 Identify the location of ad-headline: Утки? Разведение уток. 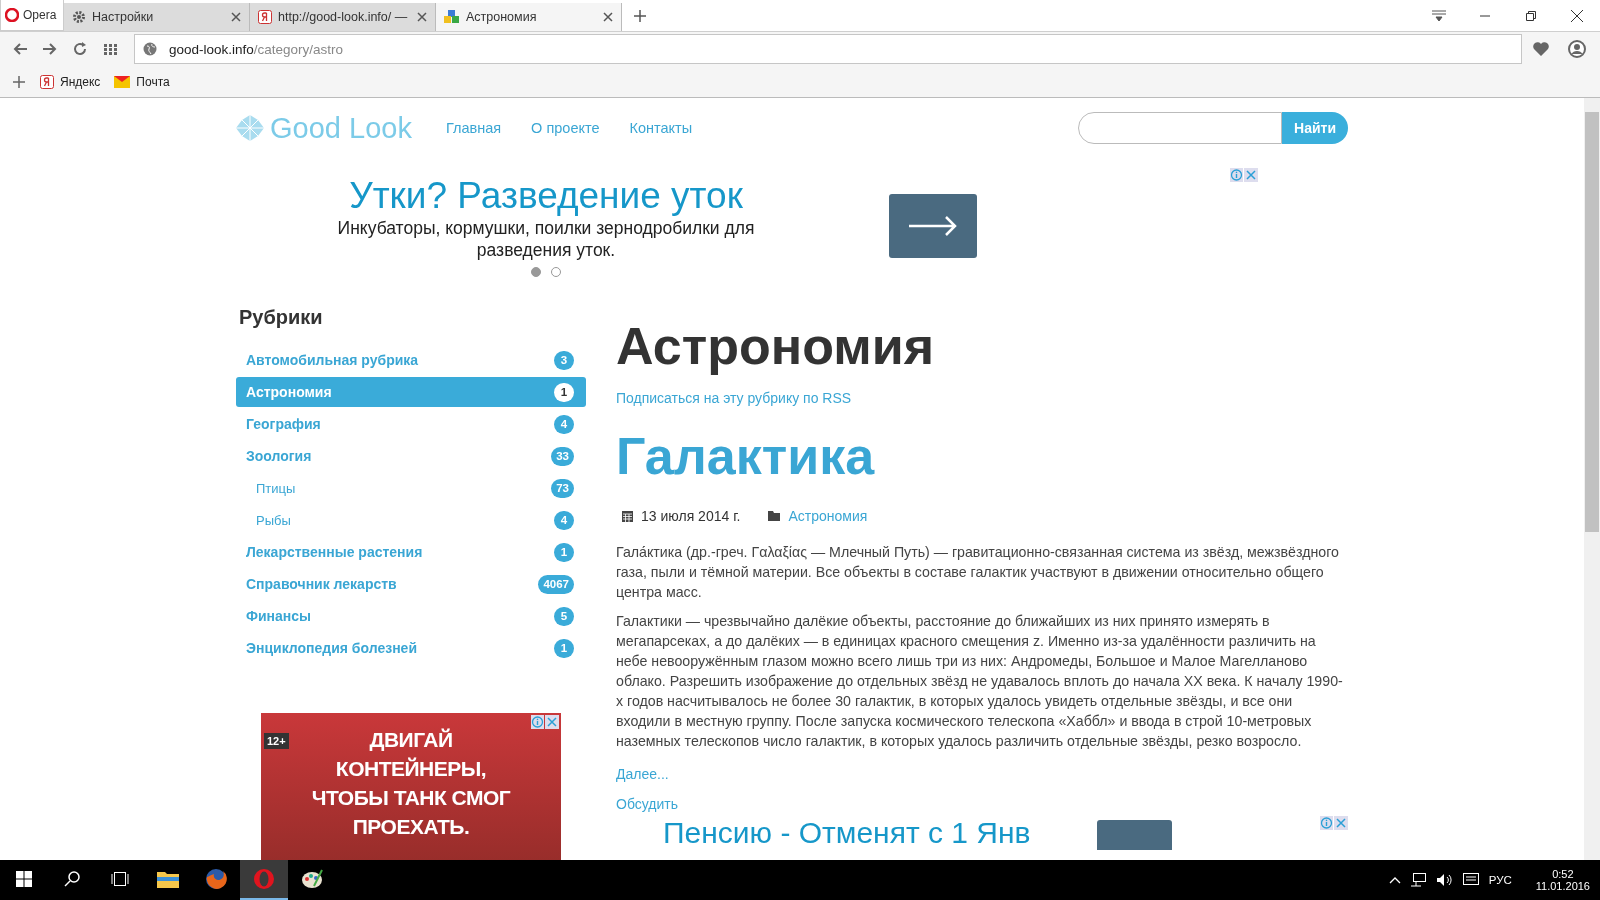
(546, 196).